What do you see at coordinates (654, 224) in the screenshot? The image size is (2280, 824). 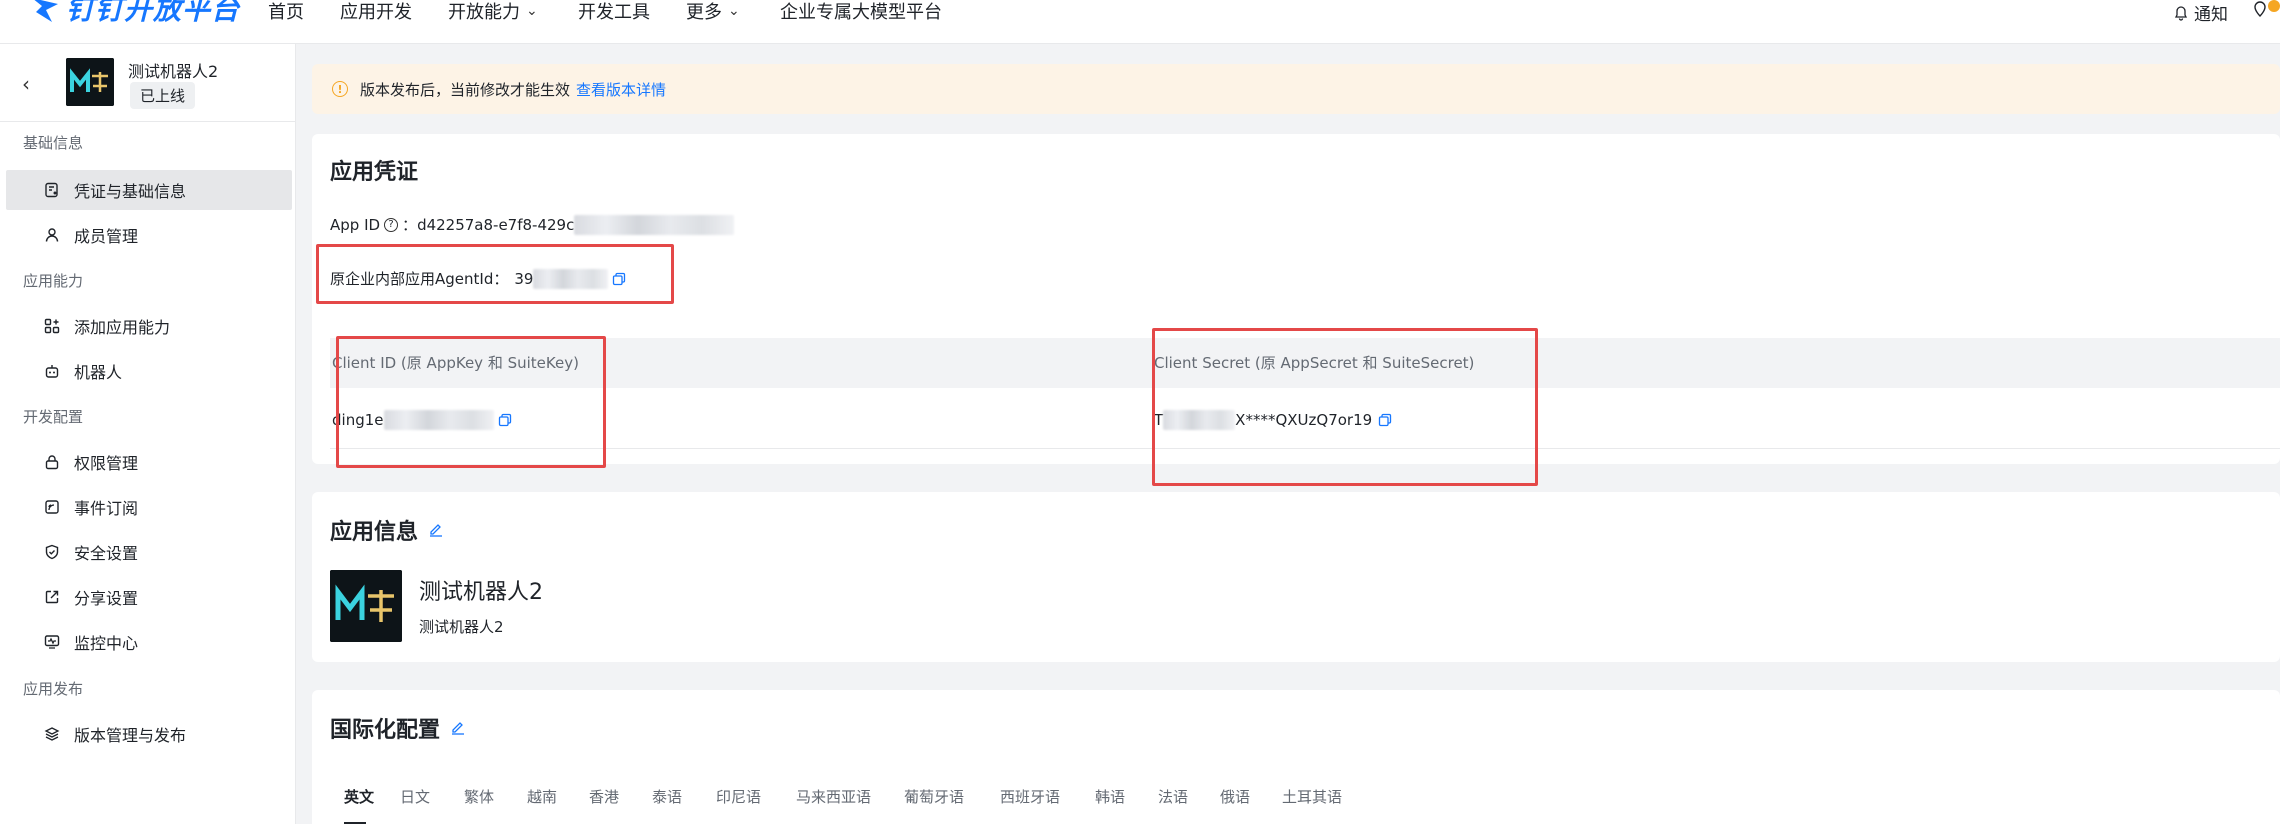 I see `redacted-area` at bounding box center [654, 224].